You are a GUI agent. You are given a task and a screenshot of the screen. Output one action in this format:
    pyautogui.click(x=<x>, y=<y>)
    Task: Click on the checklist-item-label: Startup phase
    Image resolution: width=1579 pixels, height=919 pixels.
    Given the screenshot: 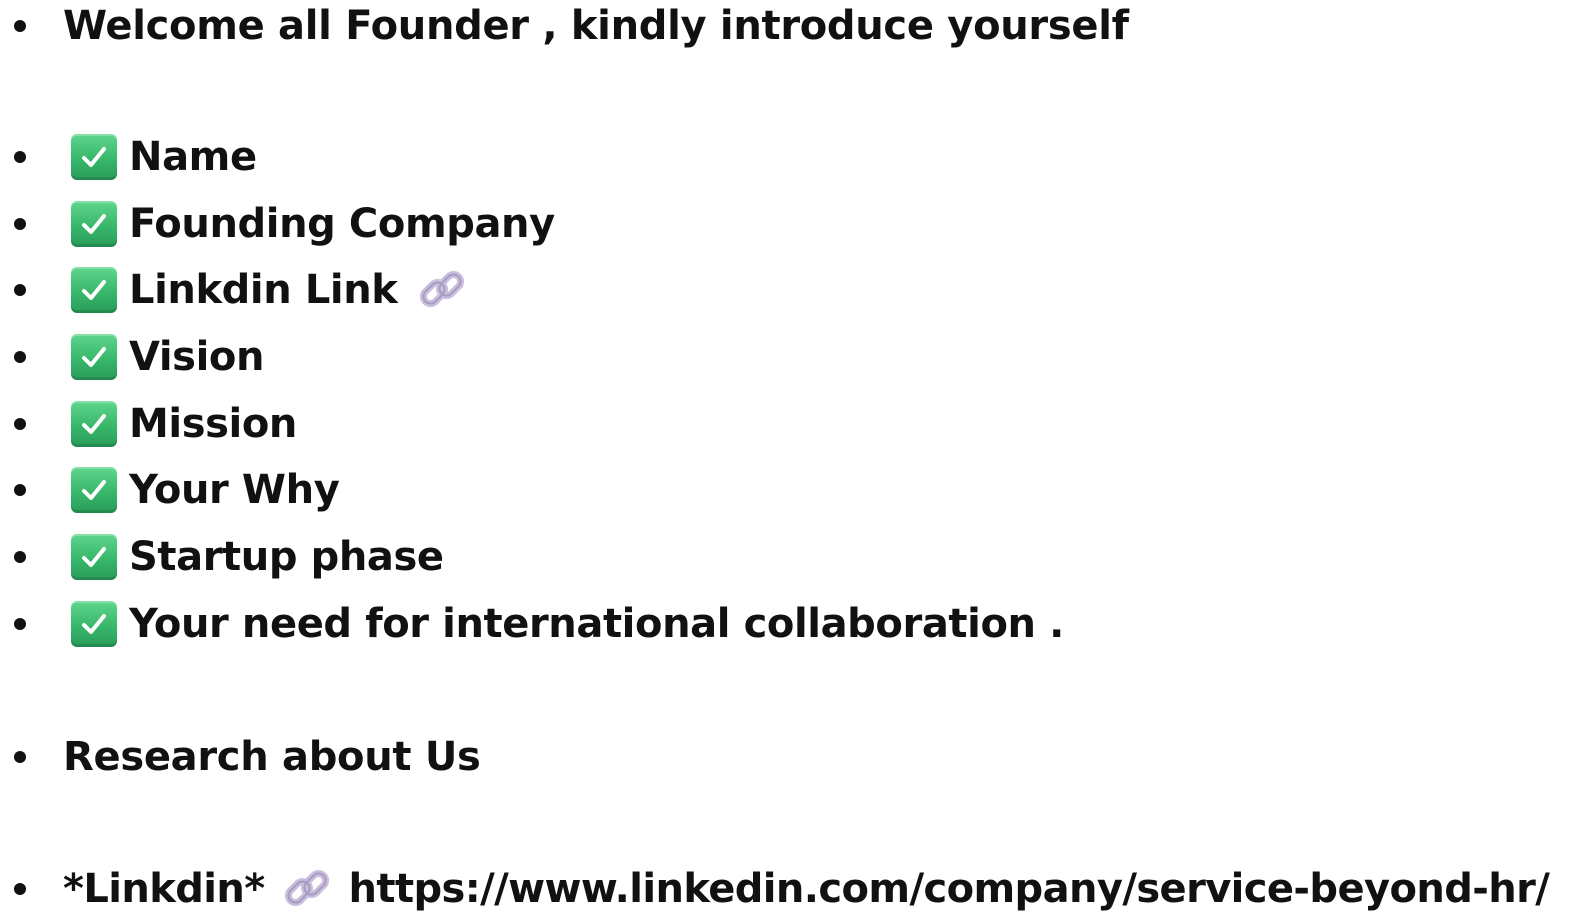 What is the action you would take?
    pyautogui.click(x=286, y=557)
    